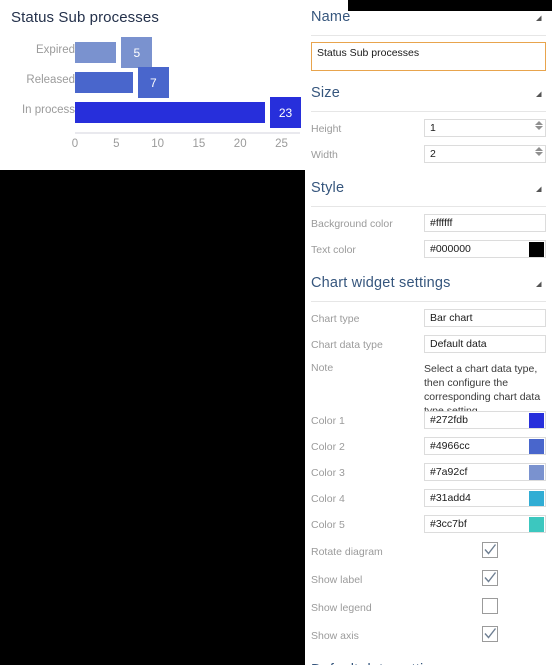 The height and width of the screenshot is (665, 552). Describe the element at coordinates (485, 446) in the screenshot. I see `color-2-field: #4966cc` at that location.